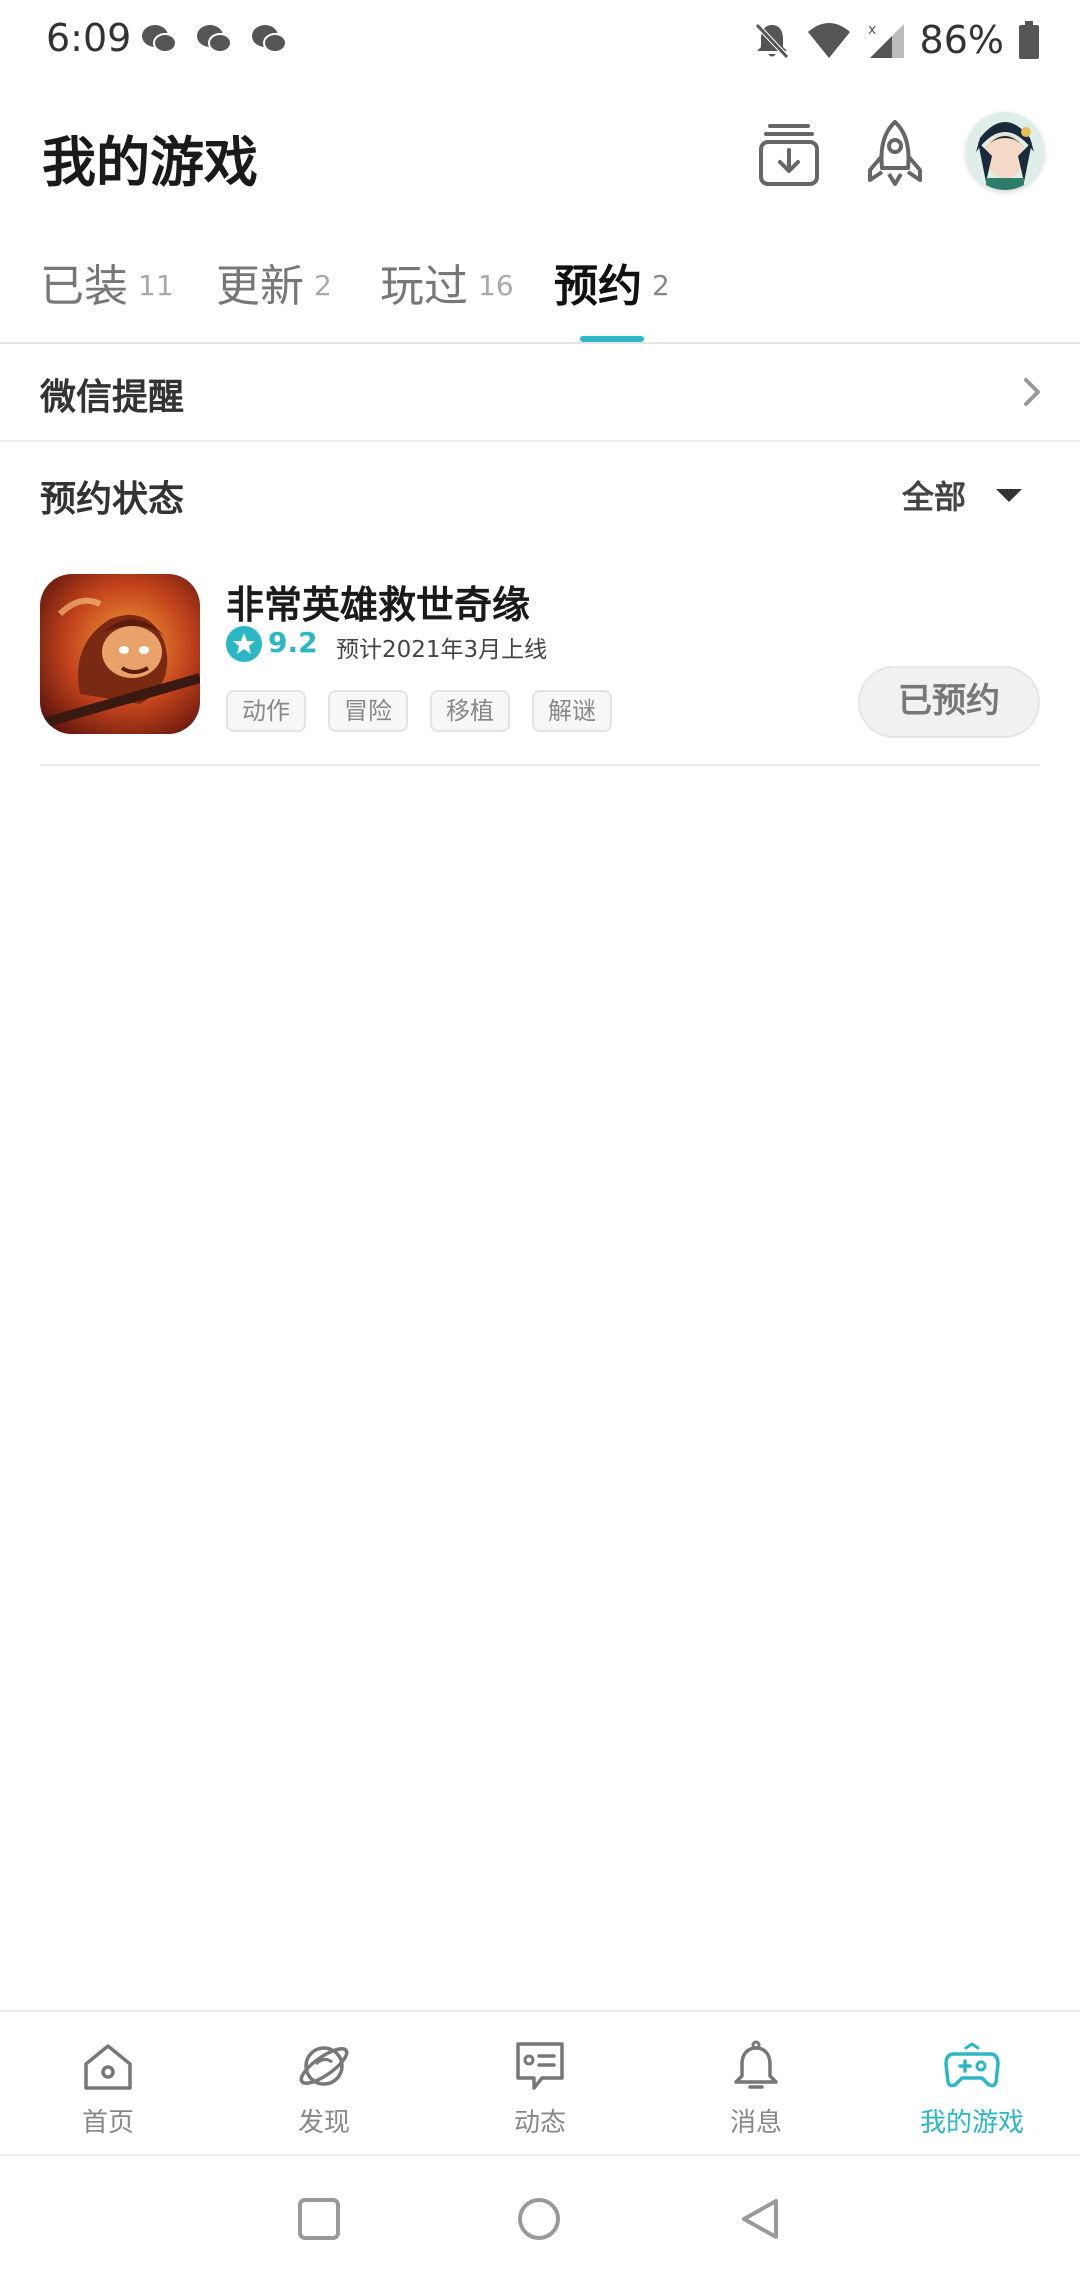  Describe the element at coordinates (771, 41) in the screenshot. I see `bell-off-icon` at that location.